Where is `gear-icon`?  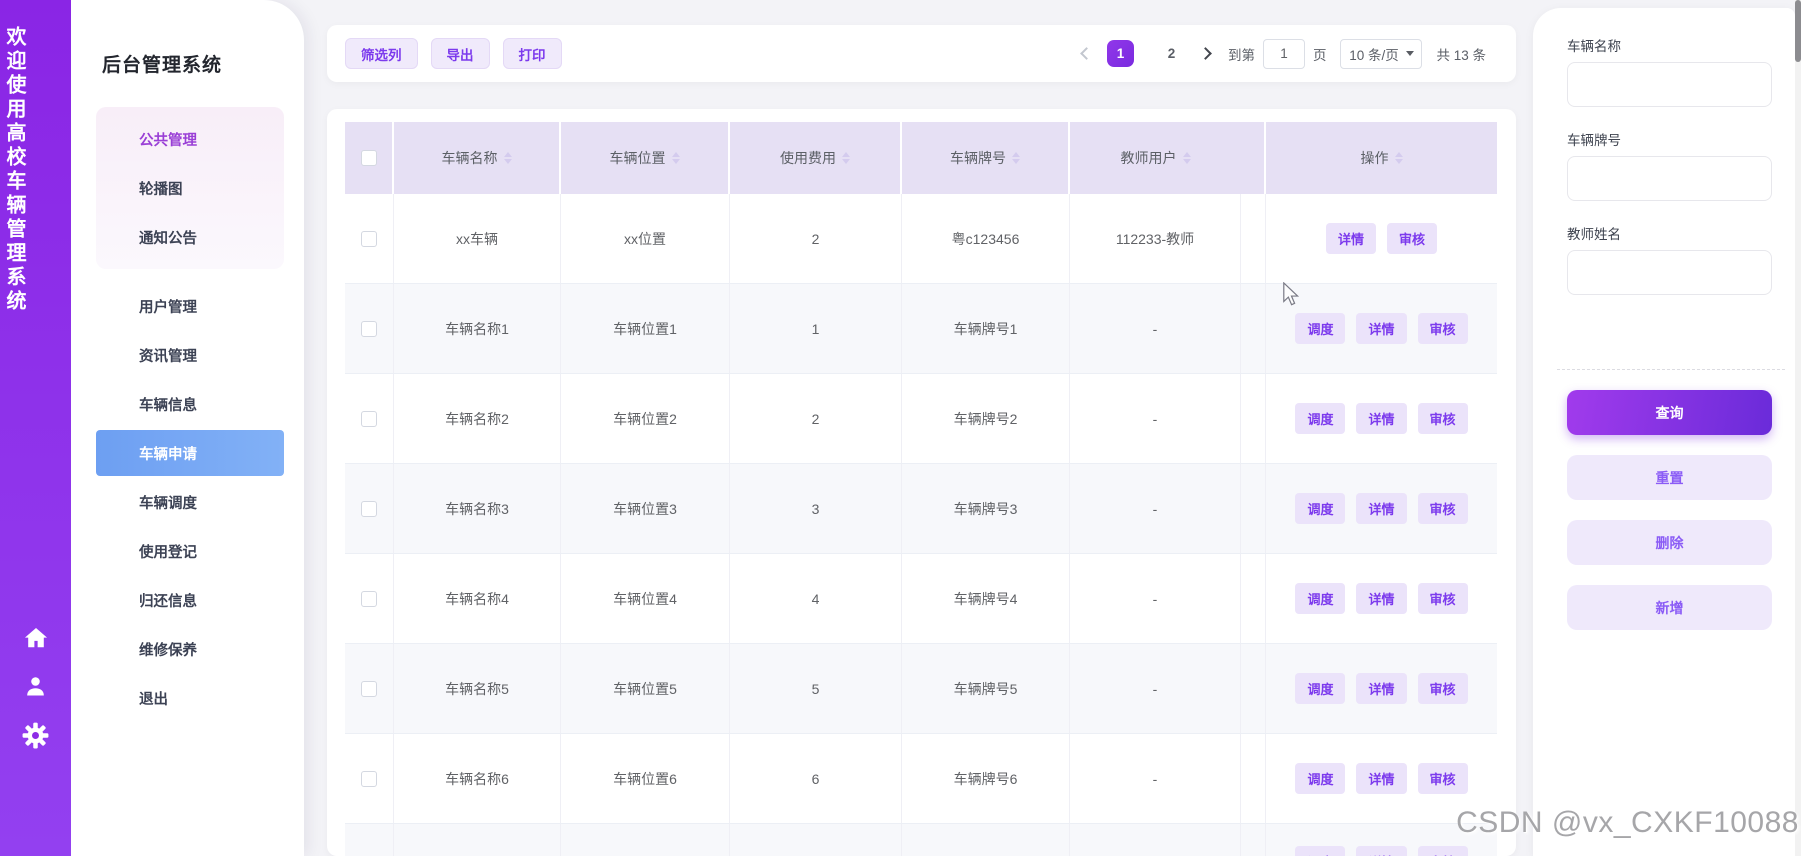
gear-icon is located at coordinates (35, 735).